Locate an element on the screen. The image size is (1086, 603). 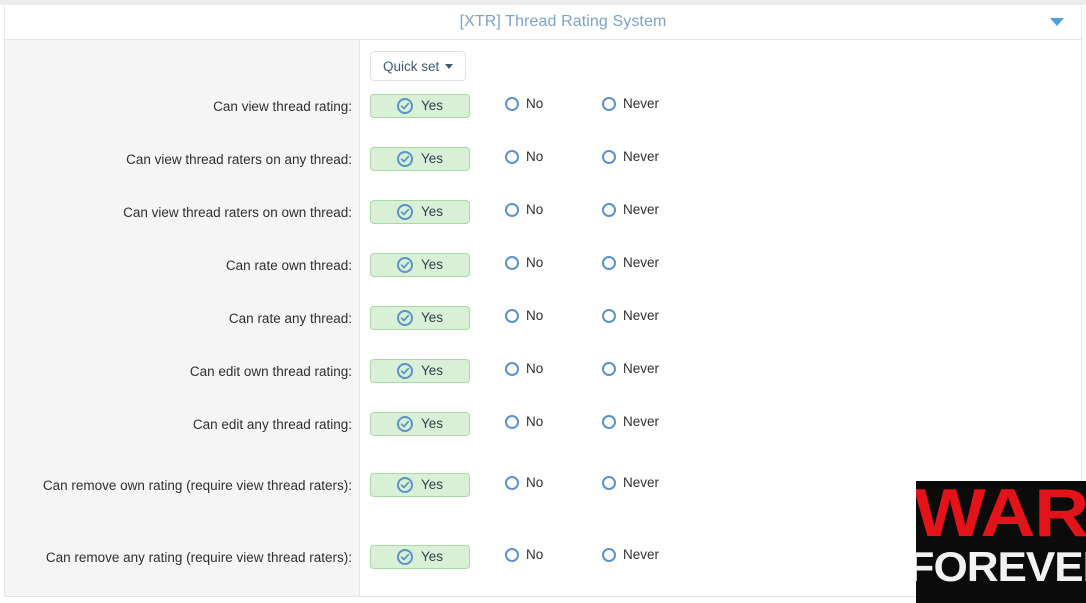
permission-label: Can rate own thread: is located at coordinates (288, 265).